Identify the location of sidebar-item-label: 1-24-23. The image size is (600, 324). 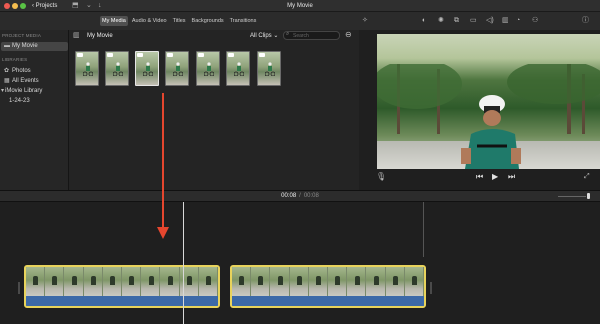
(19, 101).